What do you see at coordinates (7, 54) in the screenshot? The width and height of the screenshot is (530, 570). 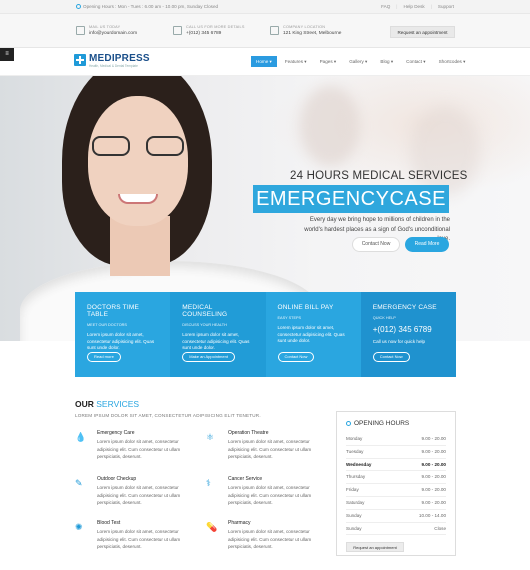 I see `settings-toggle-icon: ≡` at bounding box center [7, 54].